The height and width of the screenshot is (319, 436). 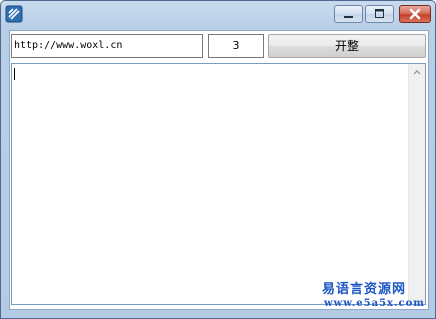 I want to click on watermark-url: www.e5a5x.com, so click(x=374, y=303).